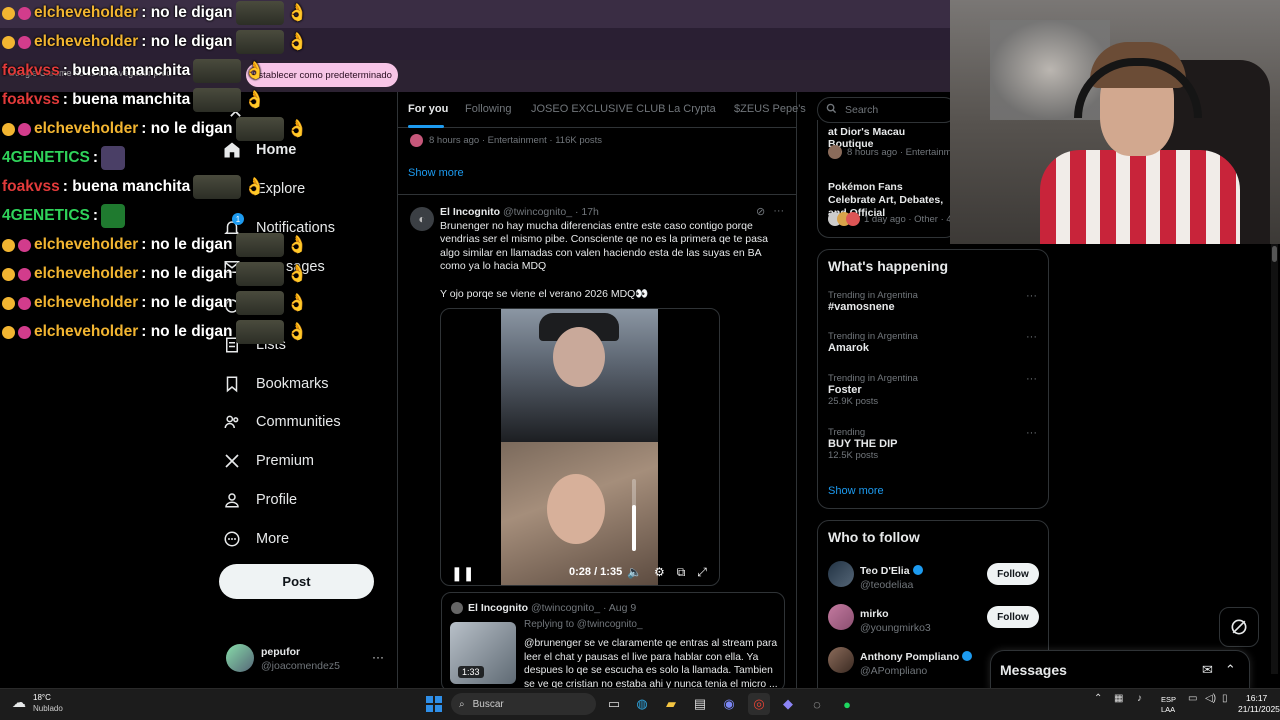 This screenshot has height=720, width=1280. I want to click on trend-count: 25.9K posts, so click(853, 401).